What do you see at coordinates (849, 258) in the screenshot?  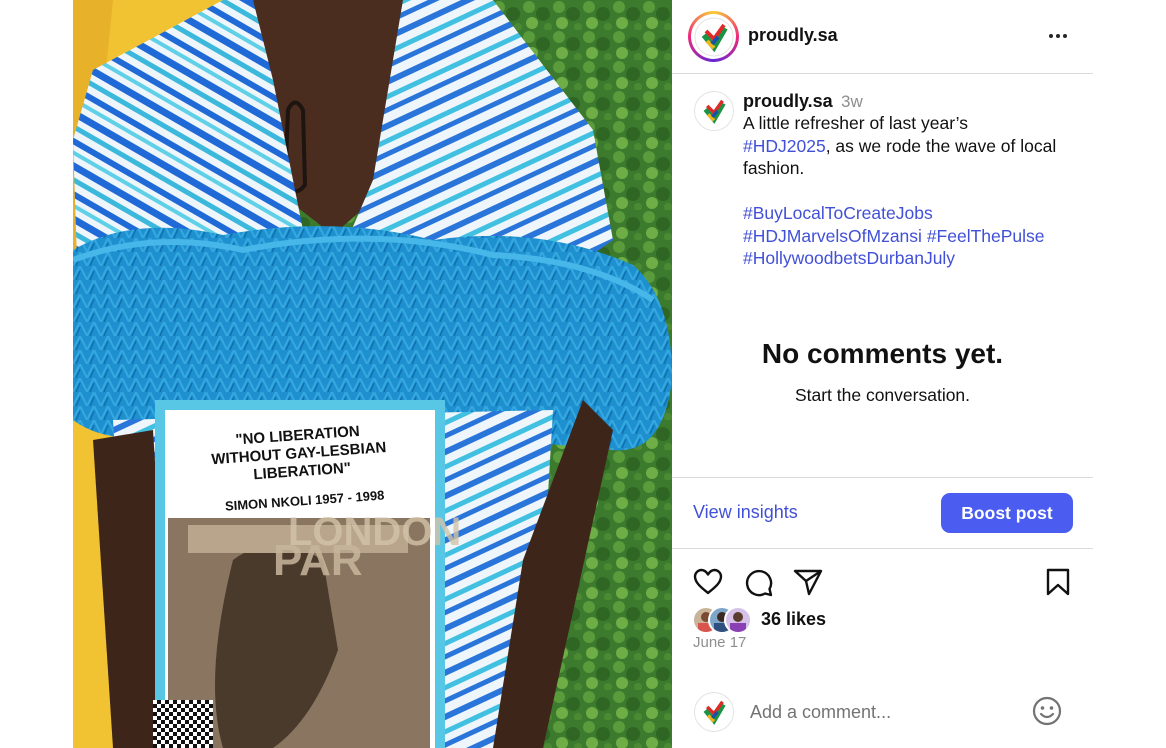 I see `hashtag-link: #HollywoodbetsDurbanJuly` at bounding box center [849, 258].